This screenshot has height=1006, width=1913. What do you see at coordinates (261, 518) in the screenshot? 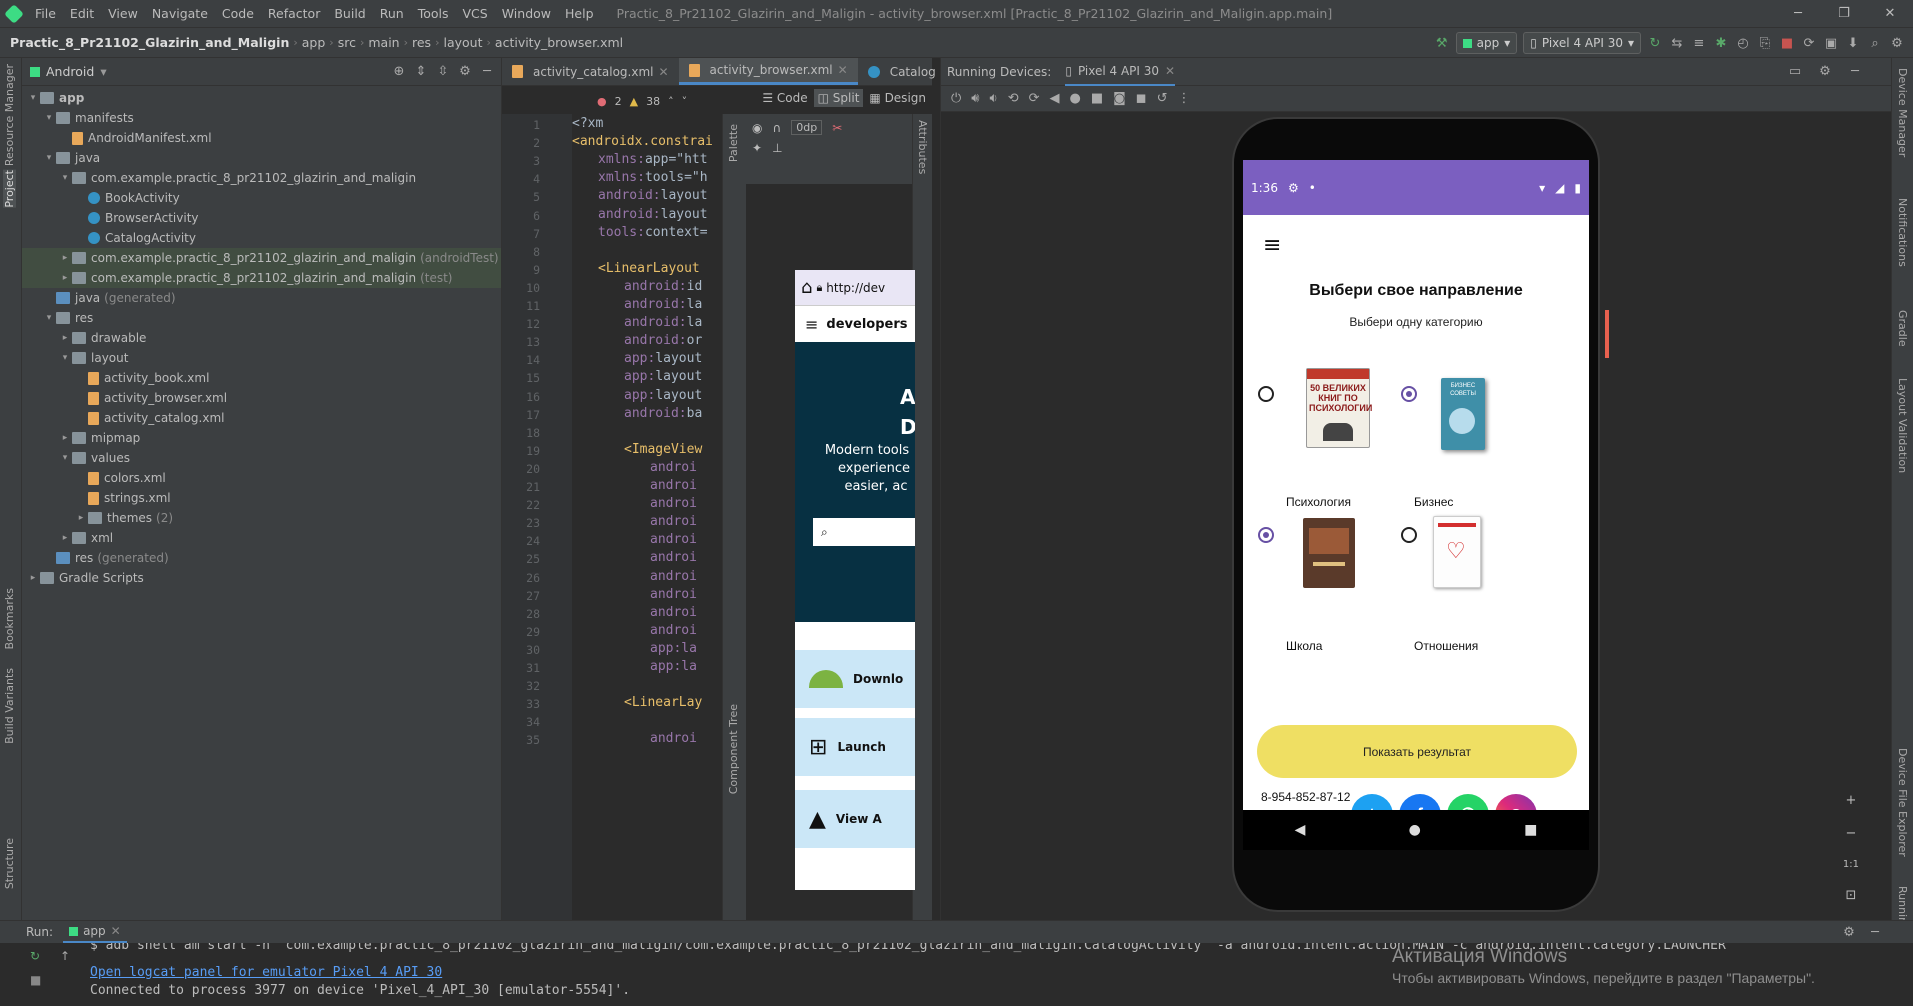
I see `tree-item: ▸ themes (2)` at bounding box center [261, 518].